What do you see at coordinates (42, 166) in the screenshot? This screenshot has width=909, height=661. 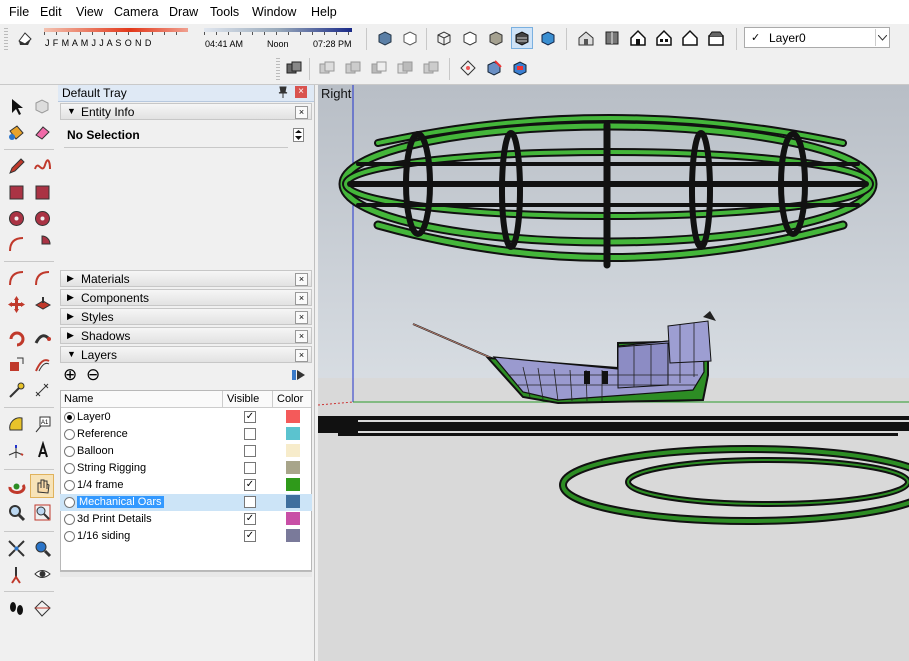 I see `freehand-tool` at bounding box center [42, 166].